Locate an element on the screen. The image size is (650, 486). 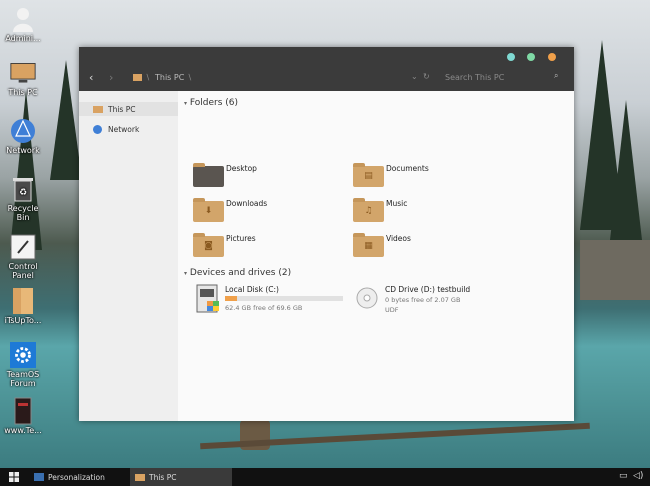
drive-local-disk: Local Disk (C:) 62.4 GB free of 69.6 GB is located at coordinates (276, 301).